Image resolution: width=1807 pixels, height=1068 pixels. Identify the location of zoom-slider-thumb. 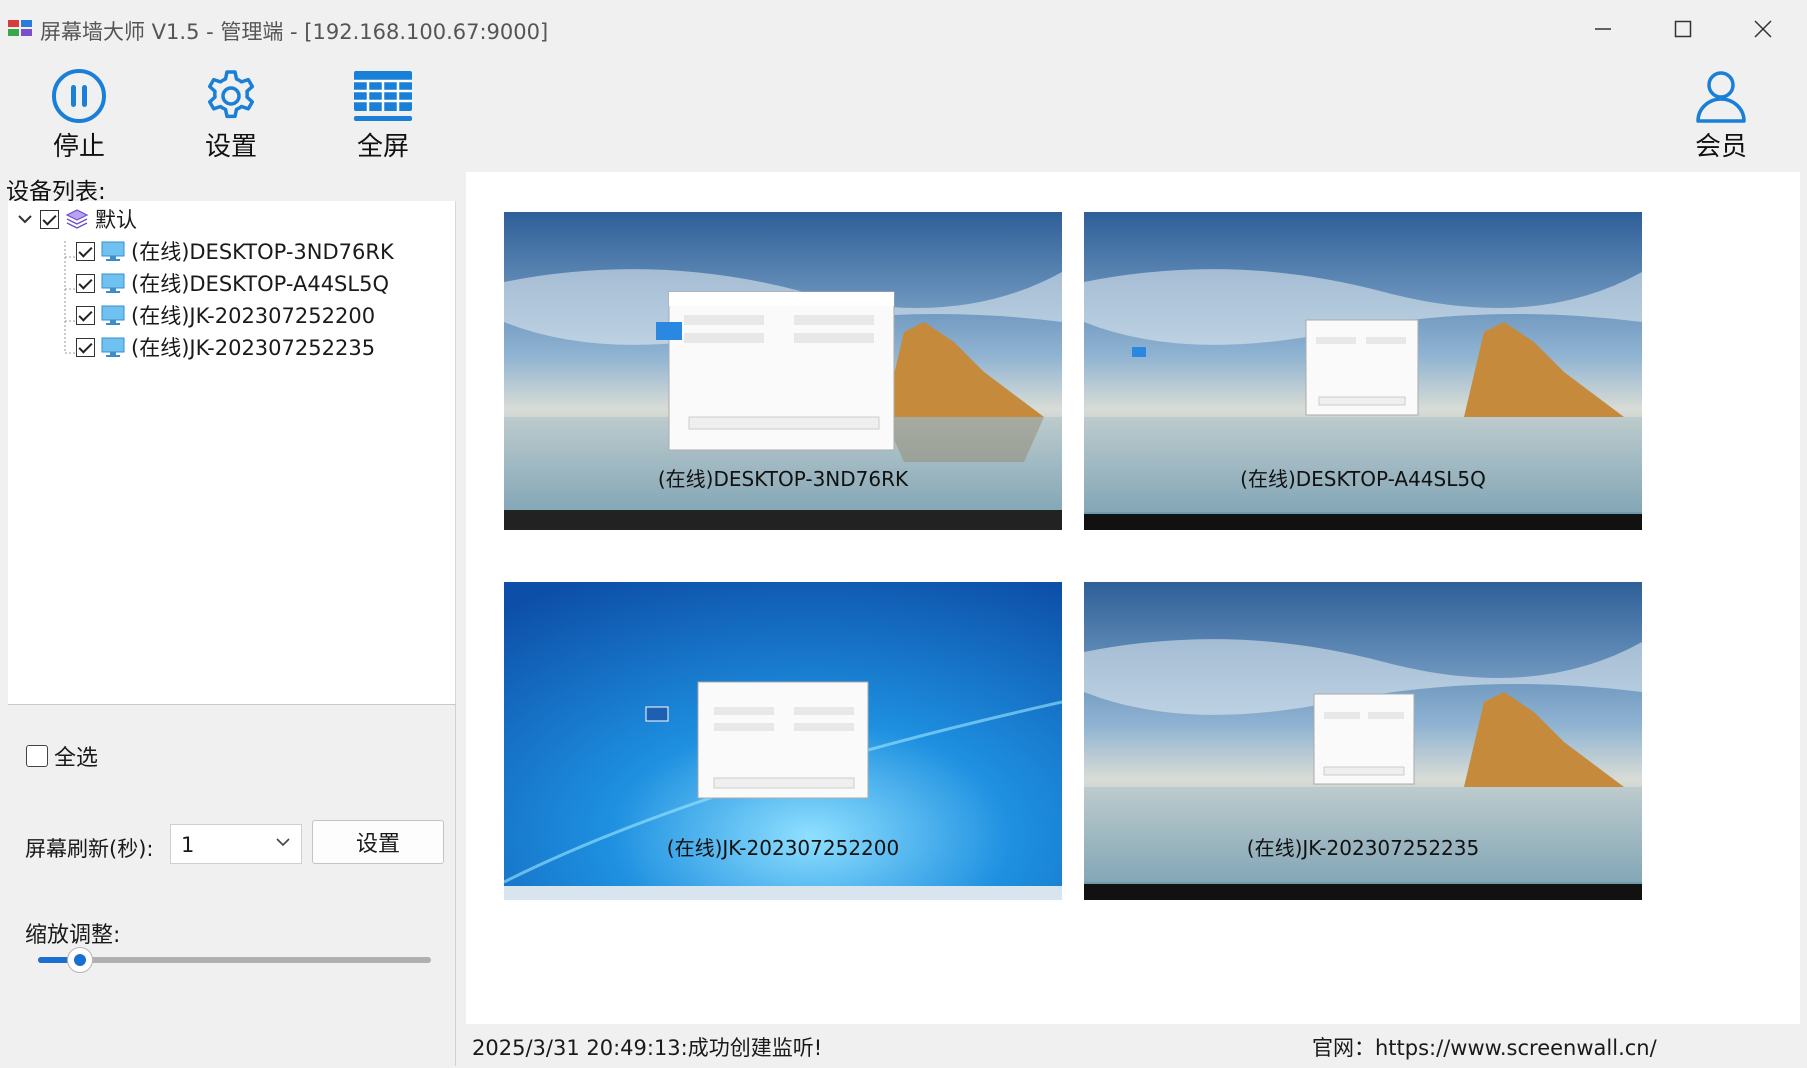
(80, 960).